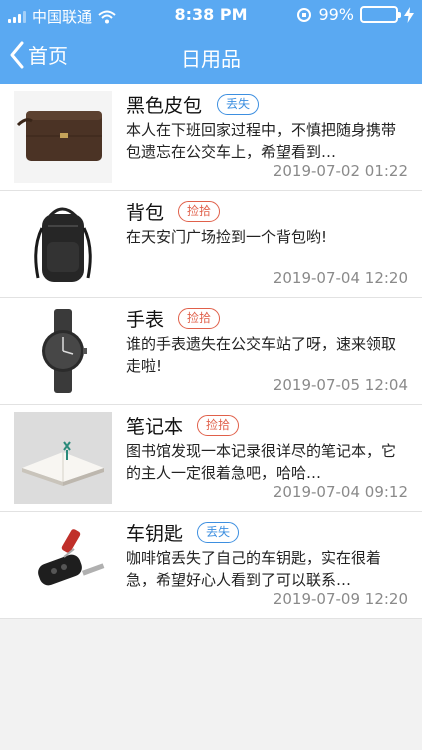  I want to click on item-description: 在天安门广场捡到一个背包哟!, so click(227, 237).